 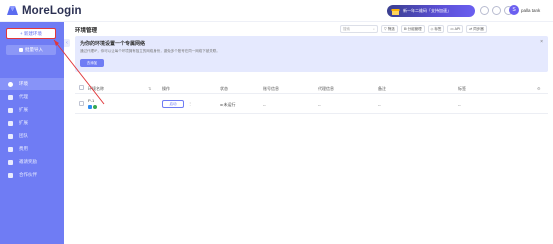 I want to click on new-profile-button: + 新建环境, so click(x=31, y=33).